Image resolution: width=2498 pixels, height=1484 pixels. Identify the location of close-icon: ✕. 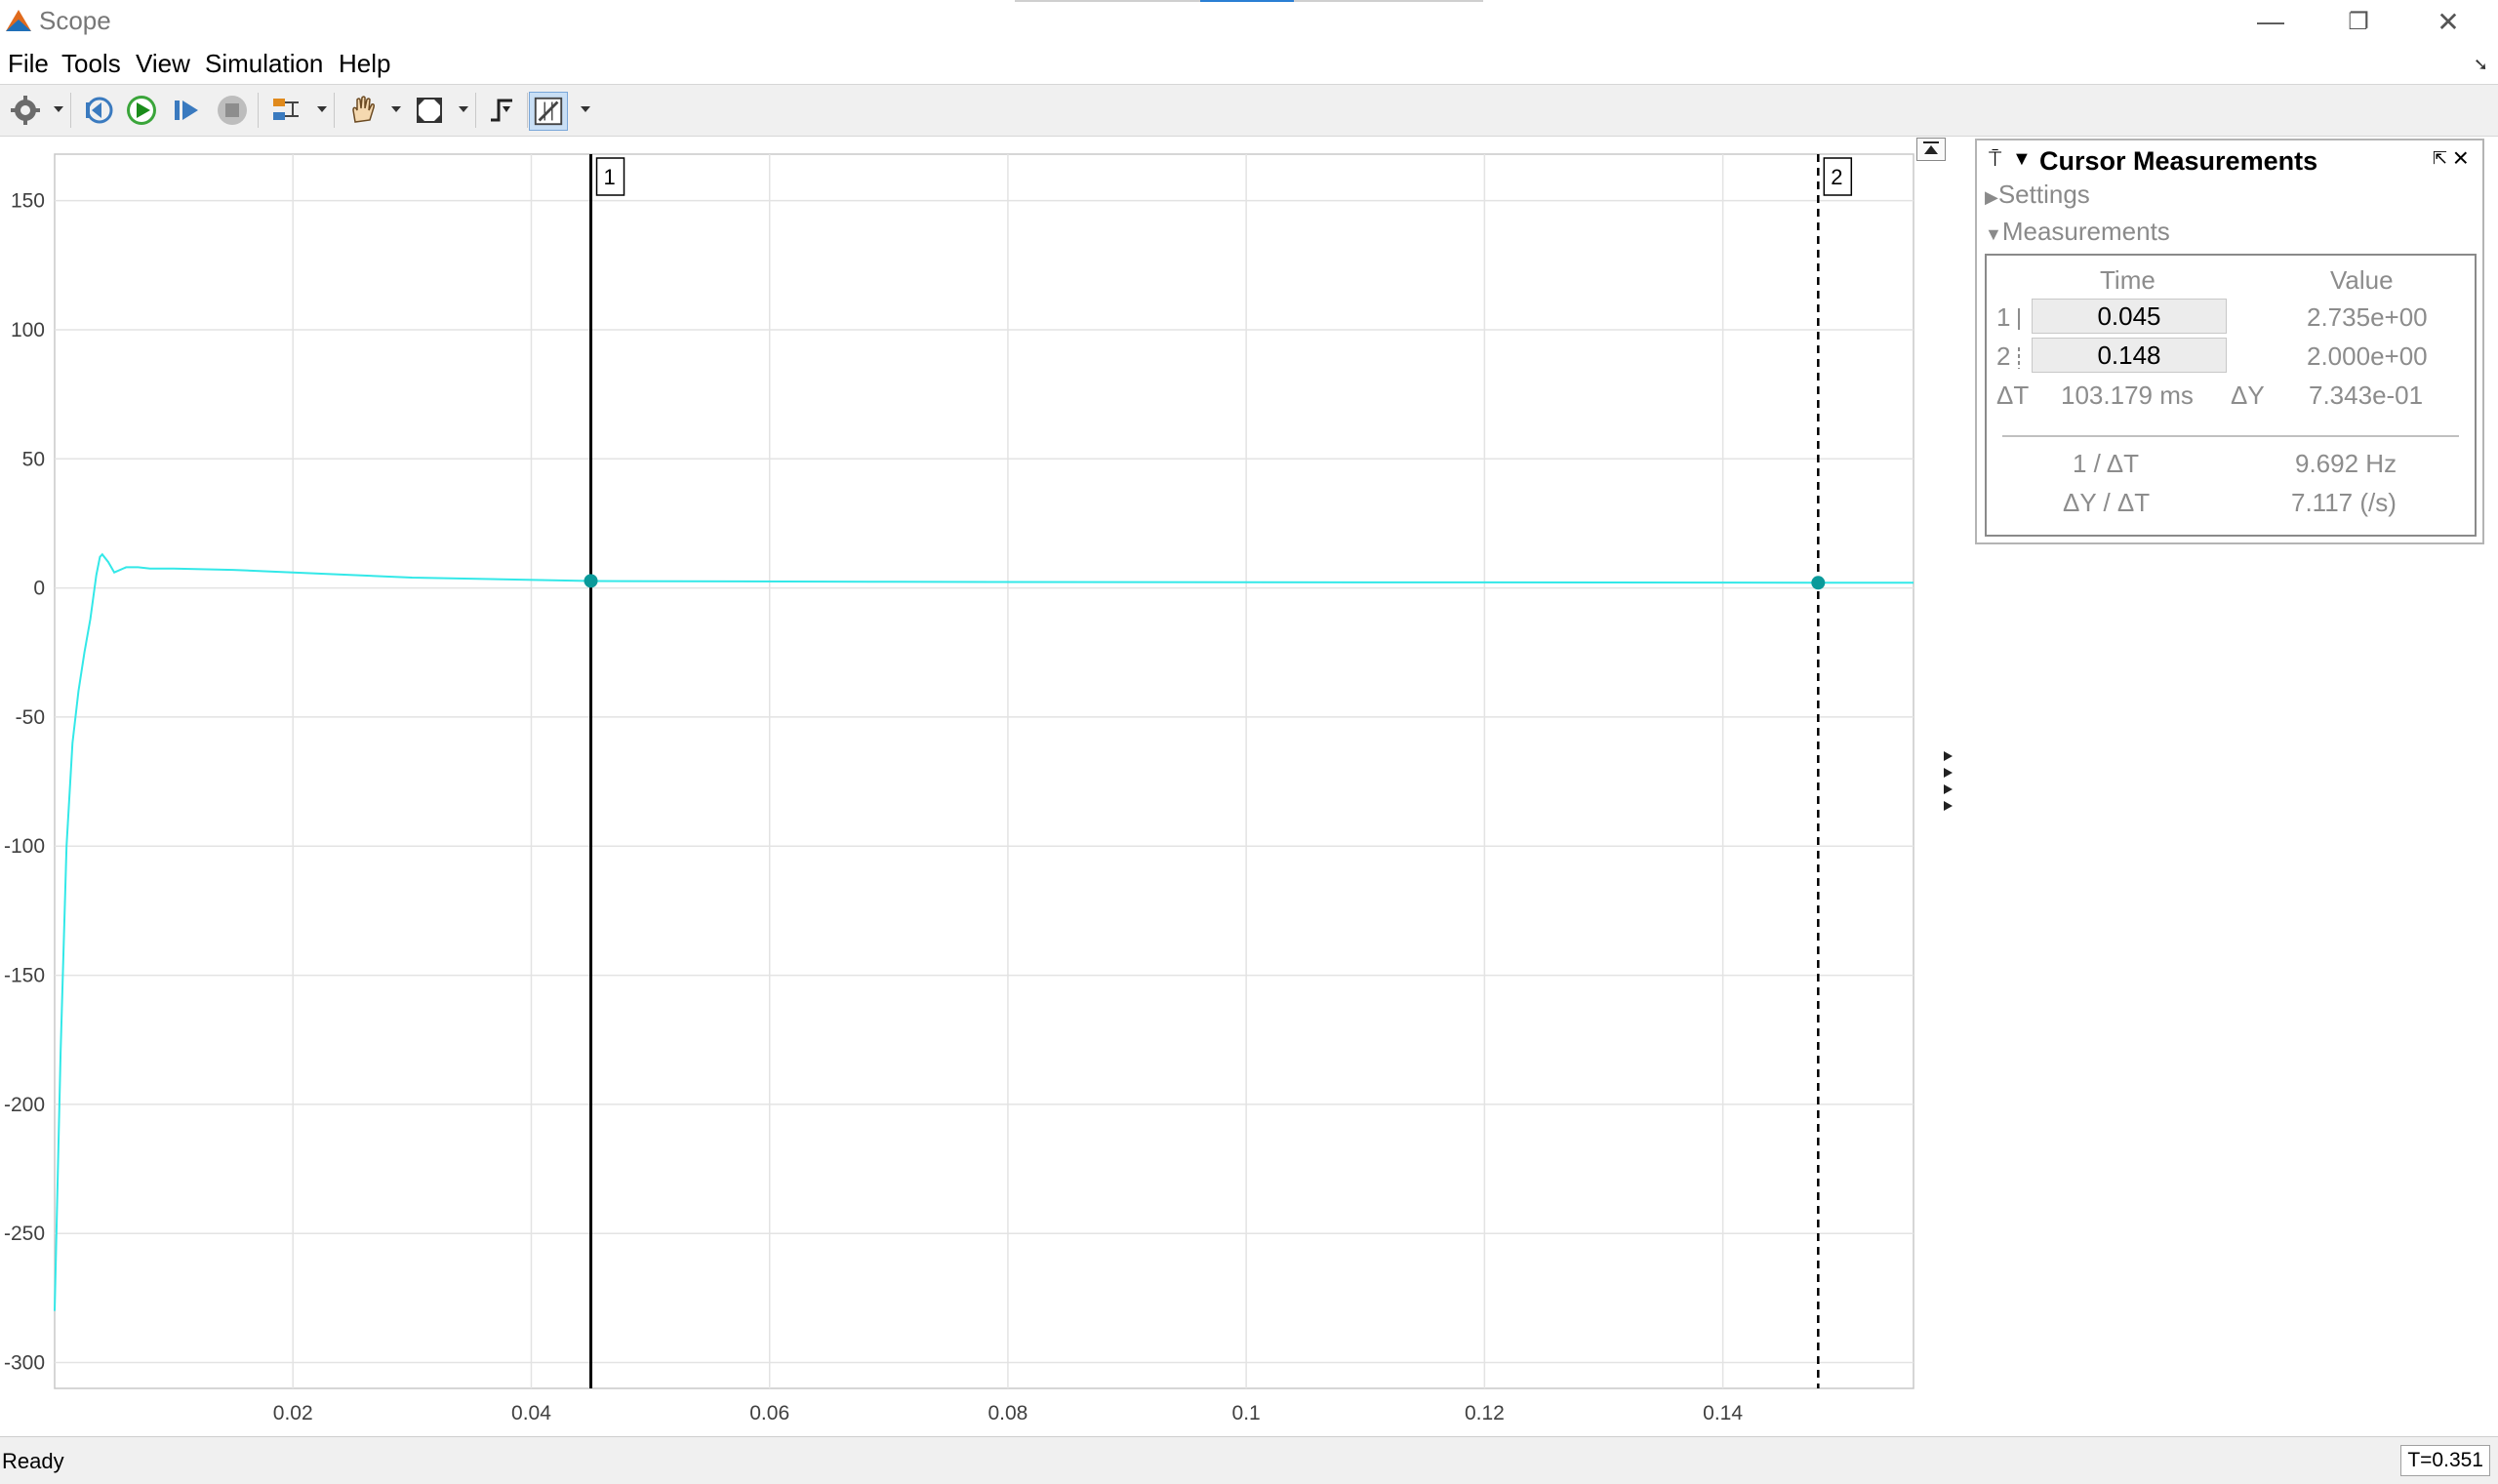
(2448, 21).